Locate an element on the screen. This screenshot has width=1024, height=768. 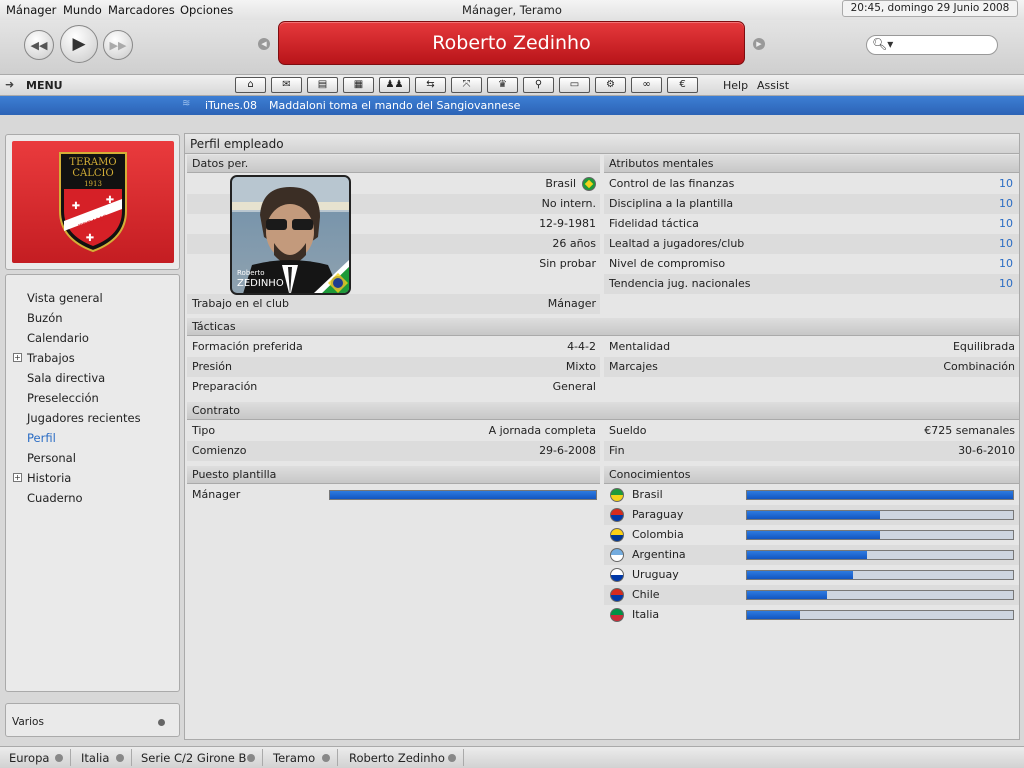
tactics-button: ⤧ is located at coordinates (466, 85).